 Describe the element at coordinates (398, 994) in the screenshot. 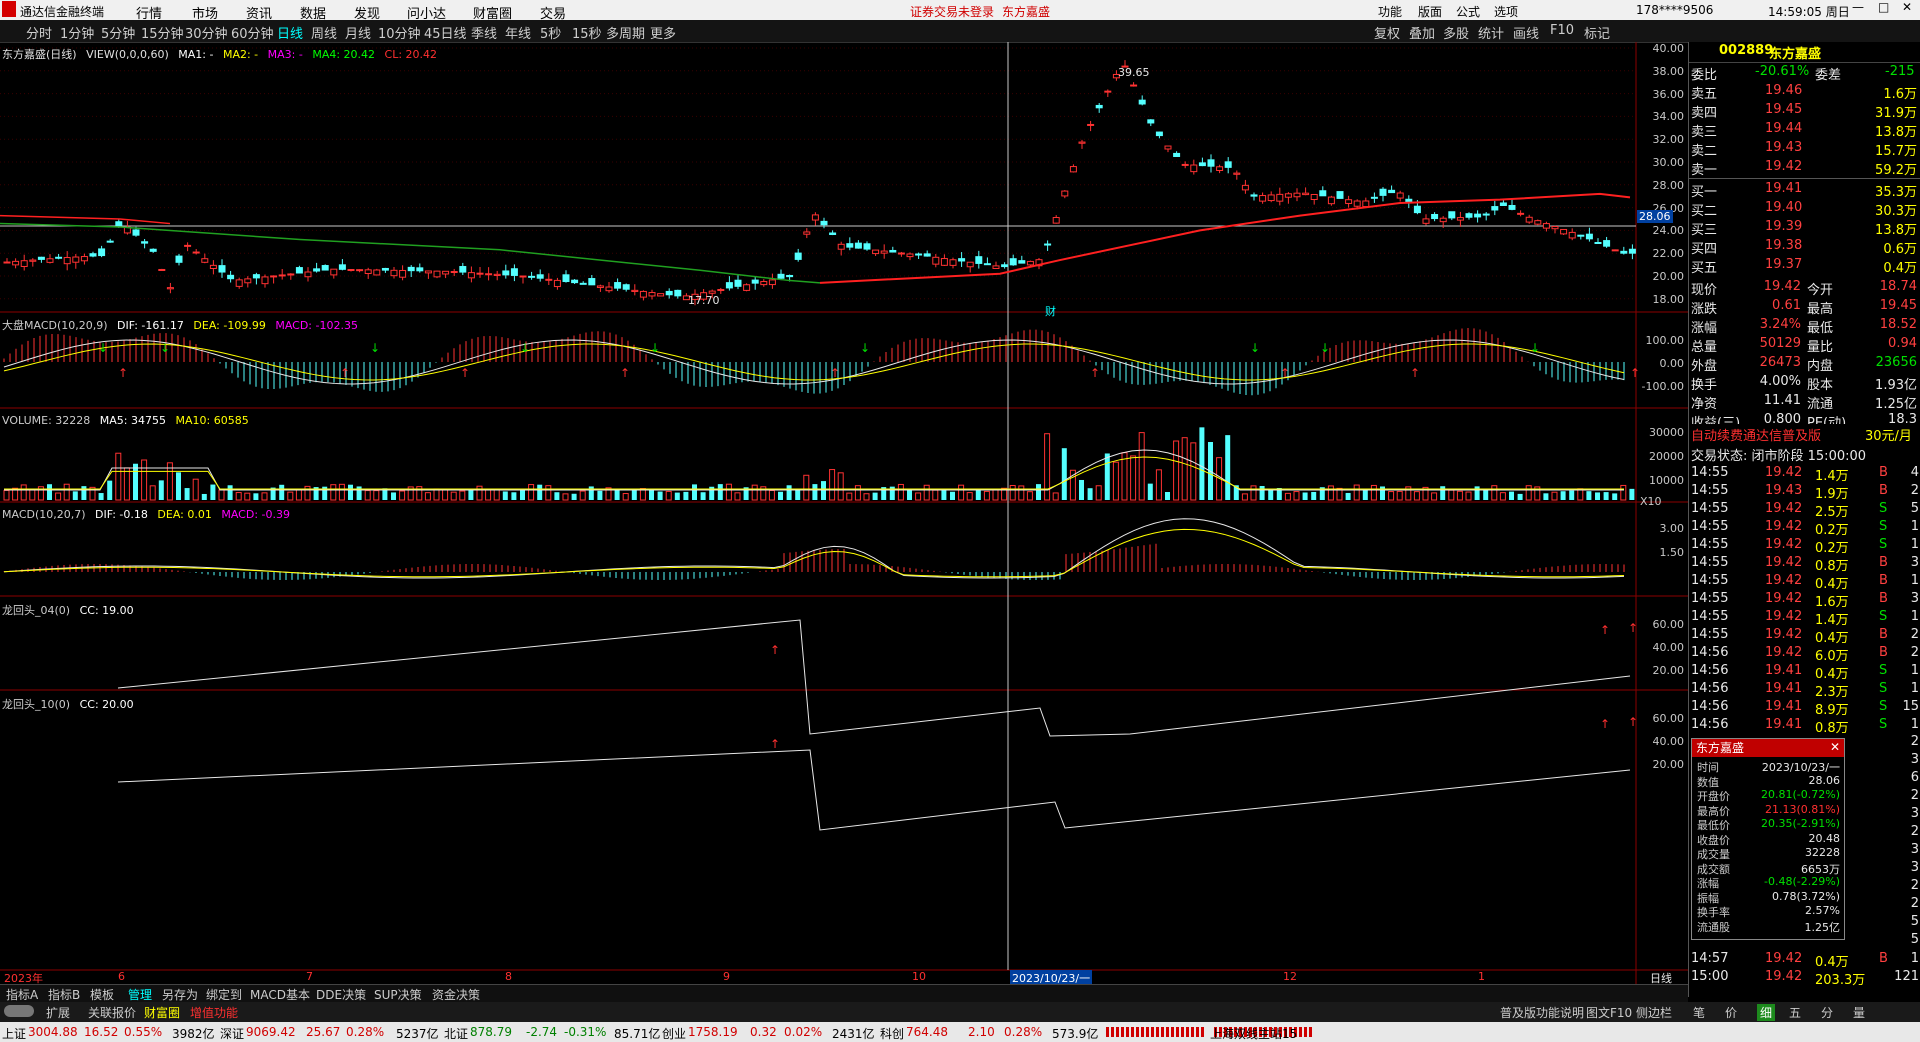

I see `tab-sup: SUP决策` at that location.